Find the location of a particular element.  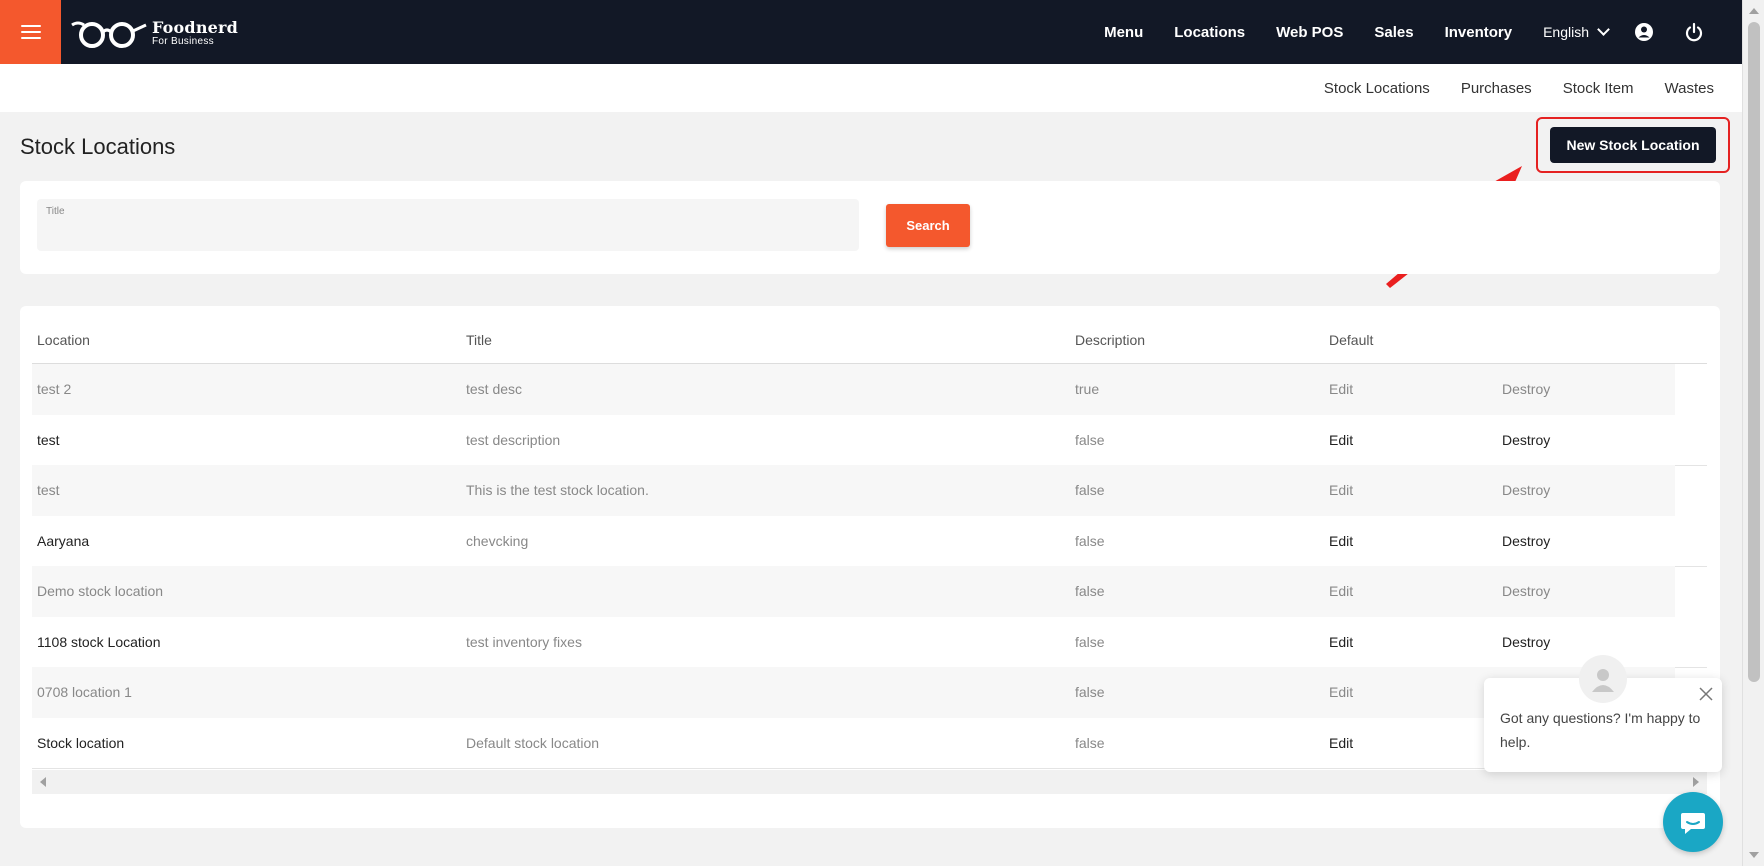

title-filter-label: Title is located at coordinates (55, 211).